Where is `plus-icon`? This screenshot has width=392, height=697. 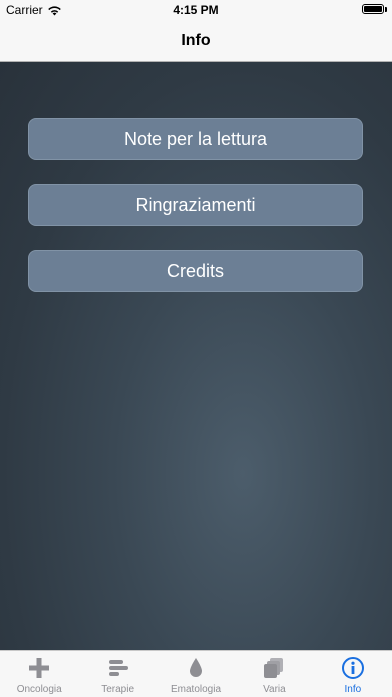 plus-icon is located at coordinates (39, 668).